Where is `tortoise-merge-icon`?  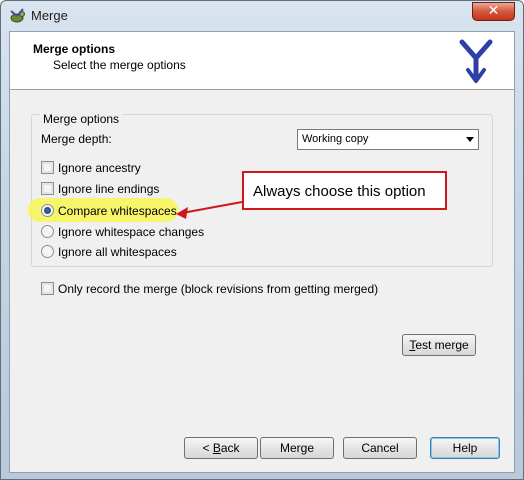
tortoise-merge-icon is located at coordinates (17, 15).